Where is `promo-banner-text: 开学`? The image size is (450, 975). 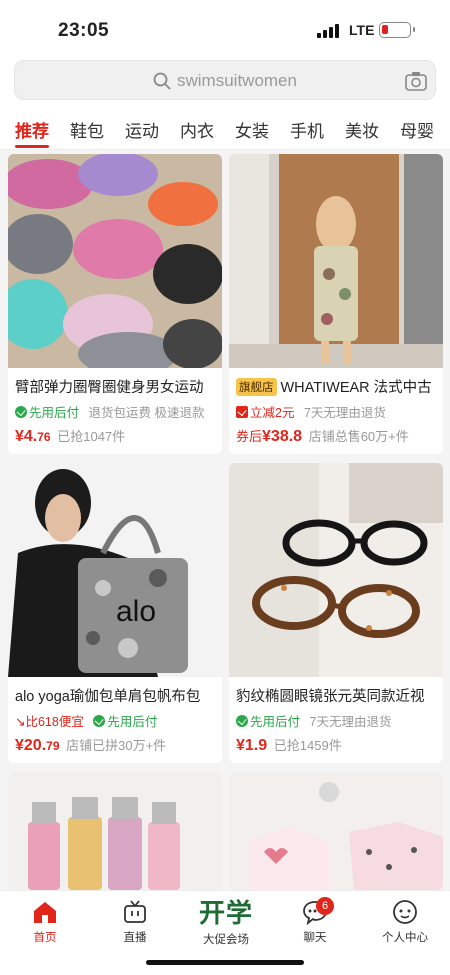 promo-banner-text: 开学 is located at coordinates (225, 913).